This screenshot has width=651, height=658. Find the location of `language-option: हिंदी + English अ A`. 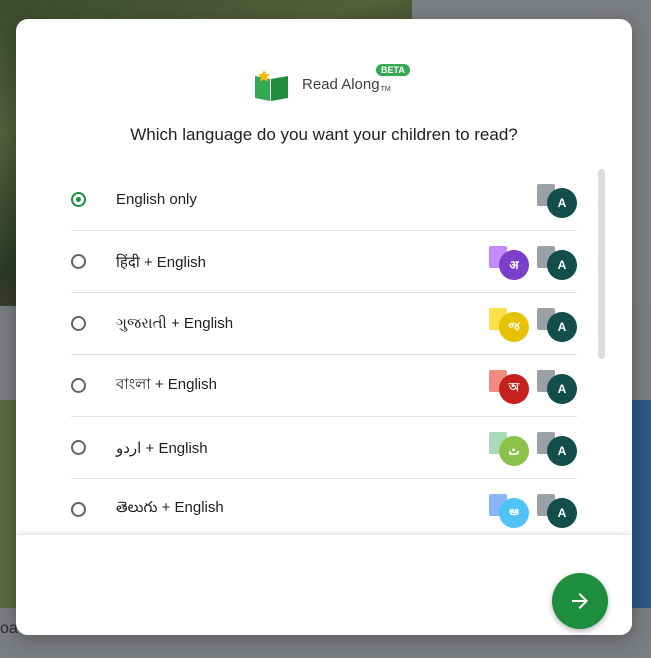

language-option: हिंदी + English अ A is located at coordinates (324, 262).